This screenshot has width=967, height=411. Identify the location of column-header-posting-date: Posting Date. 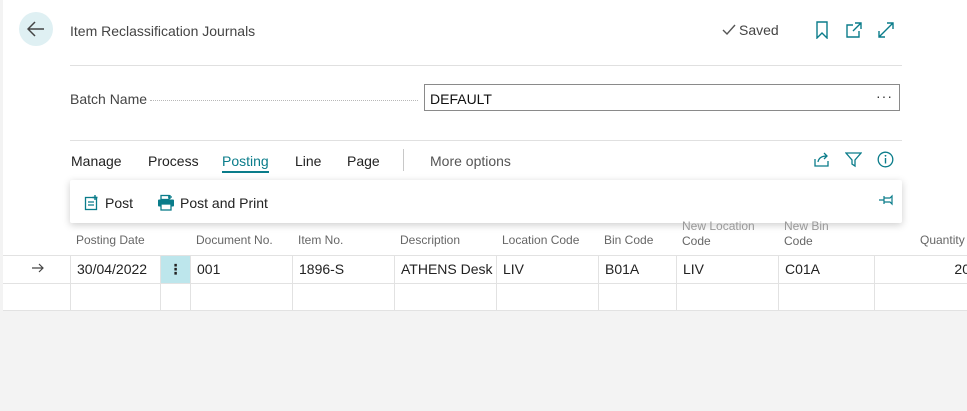
(110, 240).